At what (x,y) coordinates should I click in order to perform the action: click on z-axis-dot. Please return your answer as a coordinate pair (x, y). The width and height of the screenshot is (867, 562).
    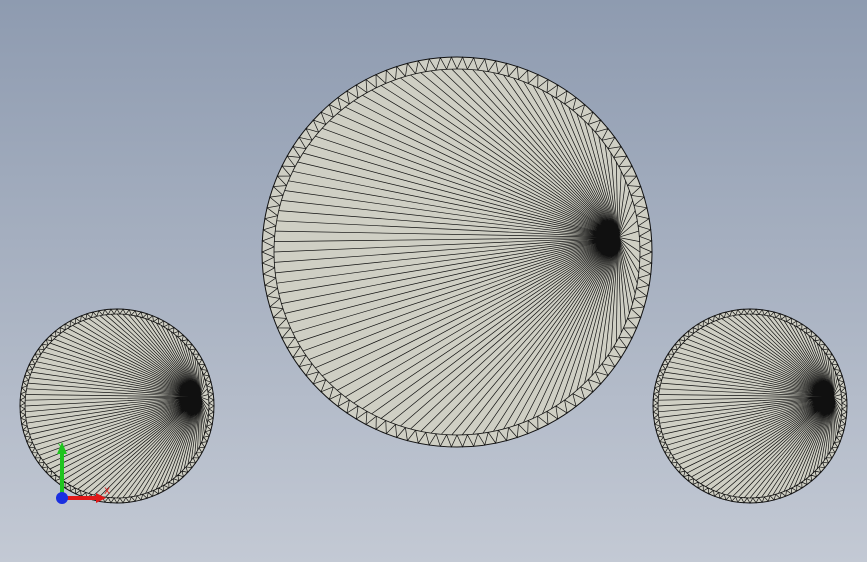
    Looking at the image, I should click on (62, 498).